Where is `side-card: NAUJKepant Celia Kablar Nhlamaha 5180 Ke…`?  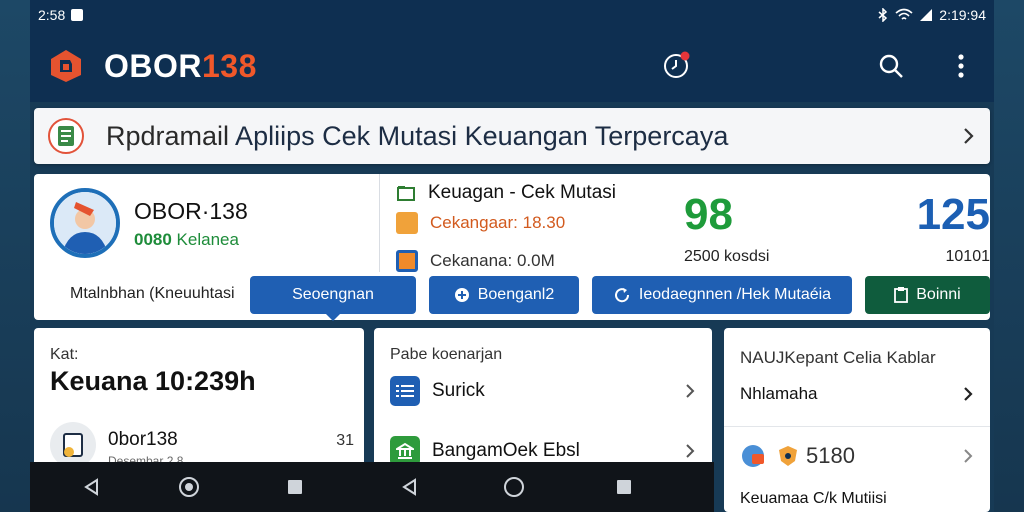
side-card: NAUJKepant Celia Kablar Nhlamaha 5180 Ke… is located at coordinates (857, 420).